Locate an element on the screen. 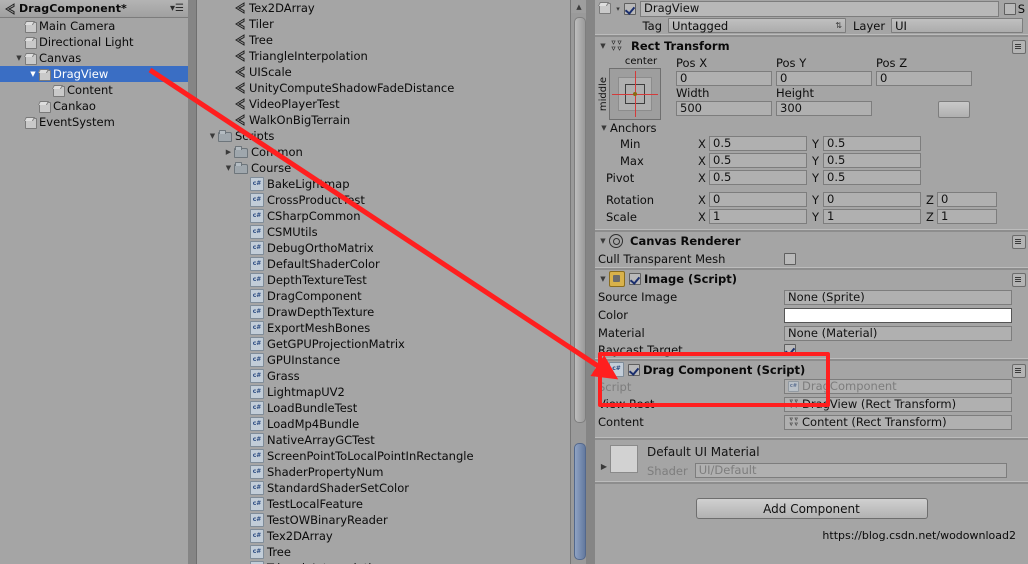  drag-component-menu-icon is located at coordinates (1019, 371).